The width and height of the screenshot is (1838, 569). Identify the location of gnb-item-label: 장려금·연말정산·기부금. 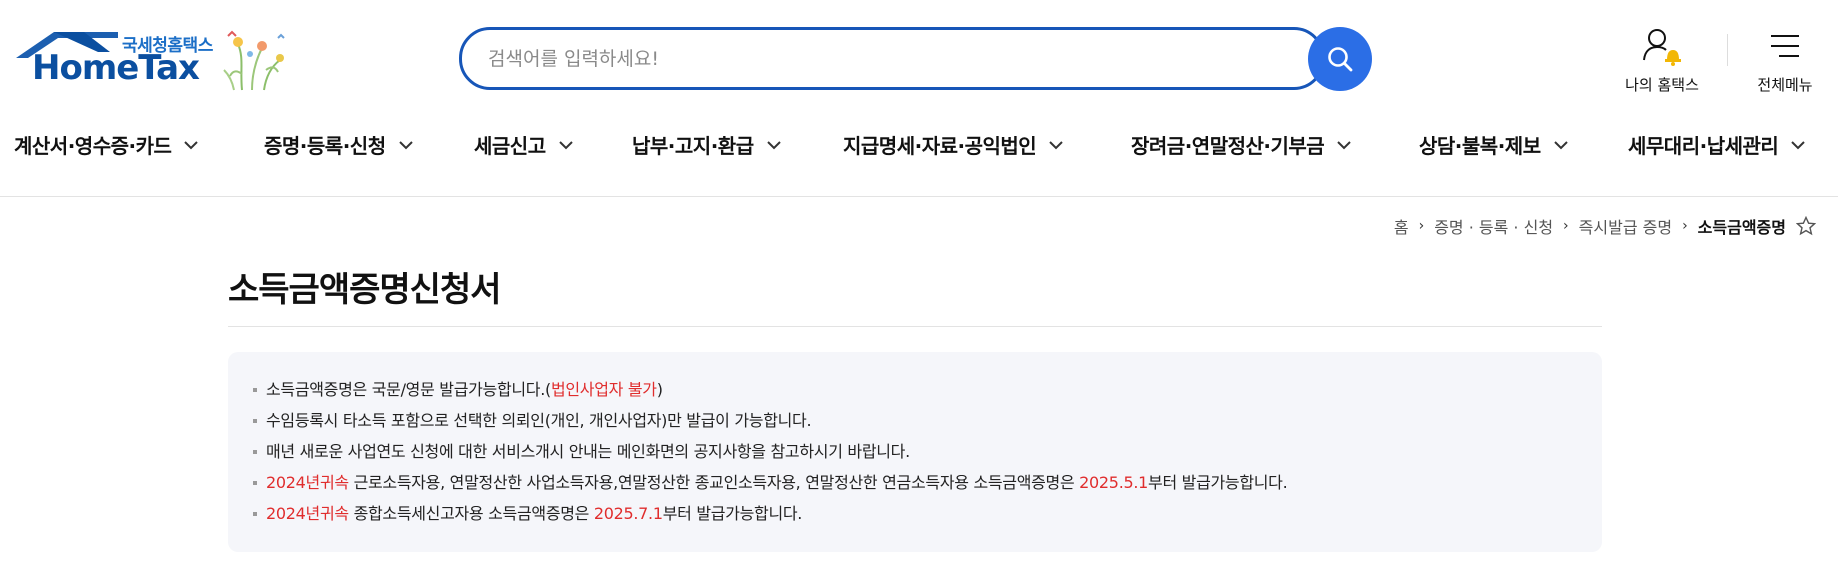
(1228, 146).